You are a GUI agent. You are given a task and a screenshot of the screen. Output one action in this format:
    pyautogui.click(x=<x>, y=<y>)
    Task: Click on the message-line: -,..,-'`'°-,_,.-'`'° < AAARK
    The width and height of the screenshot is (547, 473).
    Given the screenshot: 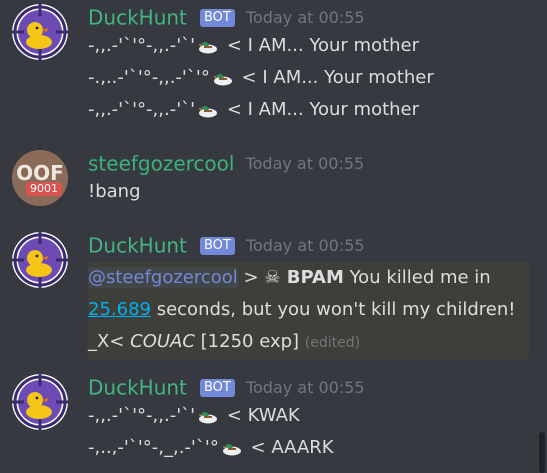 What is the action you would take?
    pyautogui.click(x=211, y=447)
    